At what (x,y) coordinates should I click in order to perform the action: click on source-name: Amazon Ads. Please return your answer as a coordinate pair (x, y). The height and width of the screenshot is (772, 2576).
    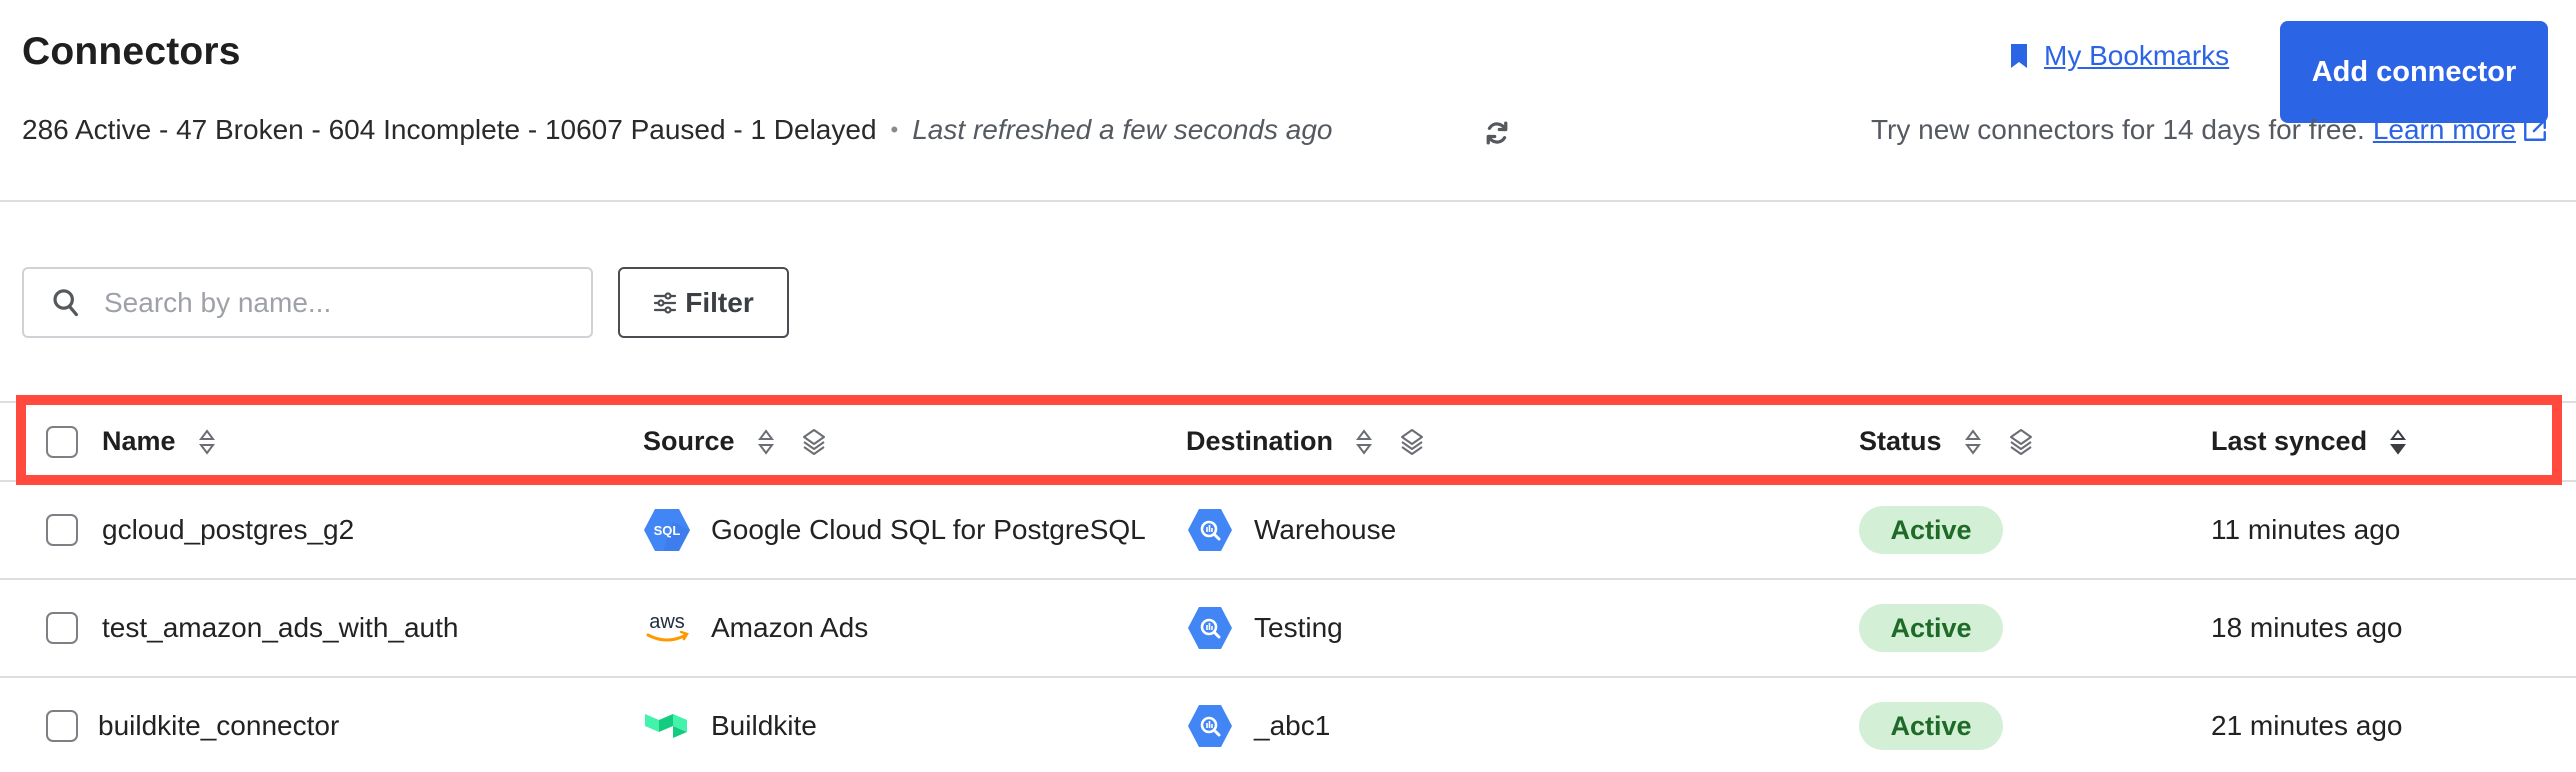
    Looking at the image, I should click on (790, 627).